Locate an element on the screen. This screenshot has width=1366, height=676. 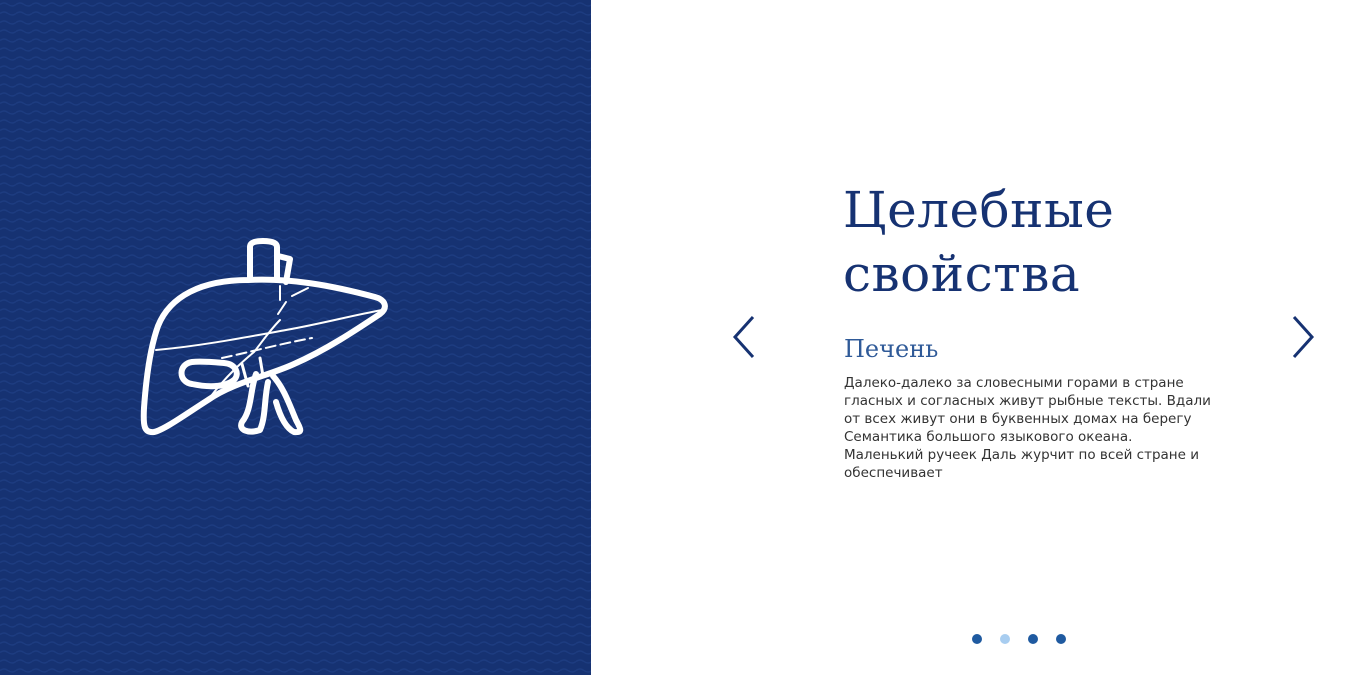
slide-title: Целебные свойства is located at coordinates (979, 242).